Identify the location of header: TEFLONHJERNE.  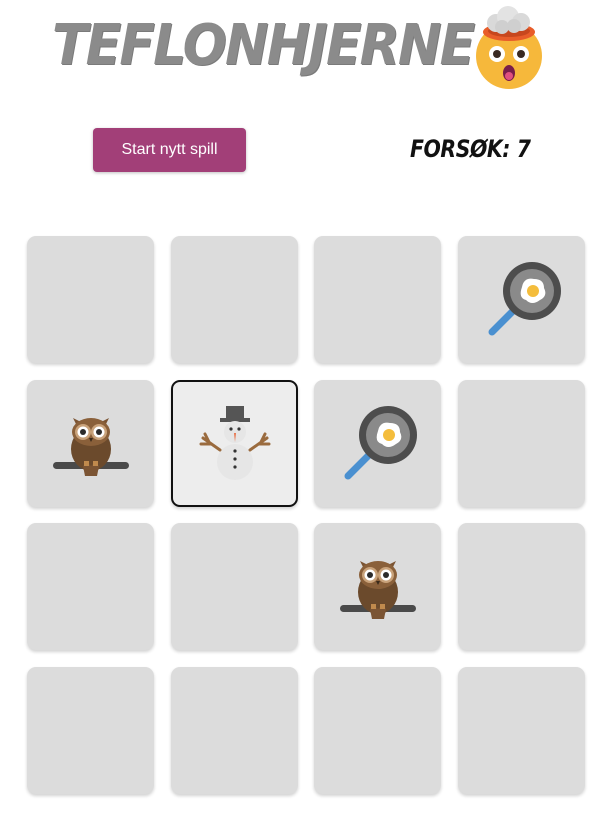
(305, 50).